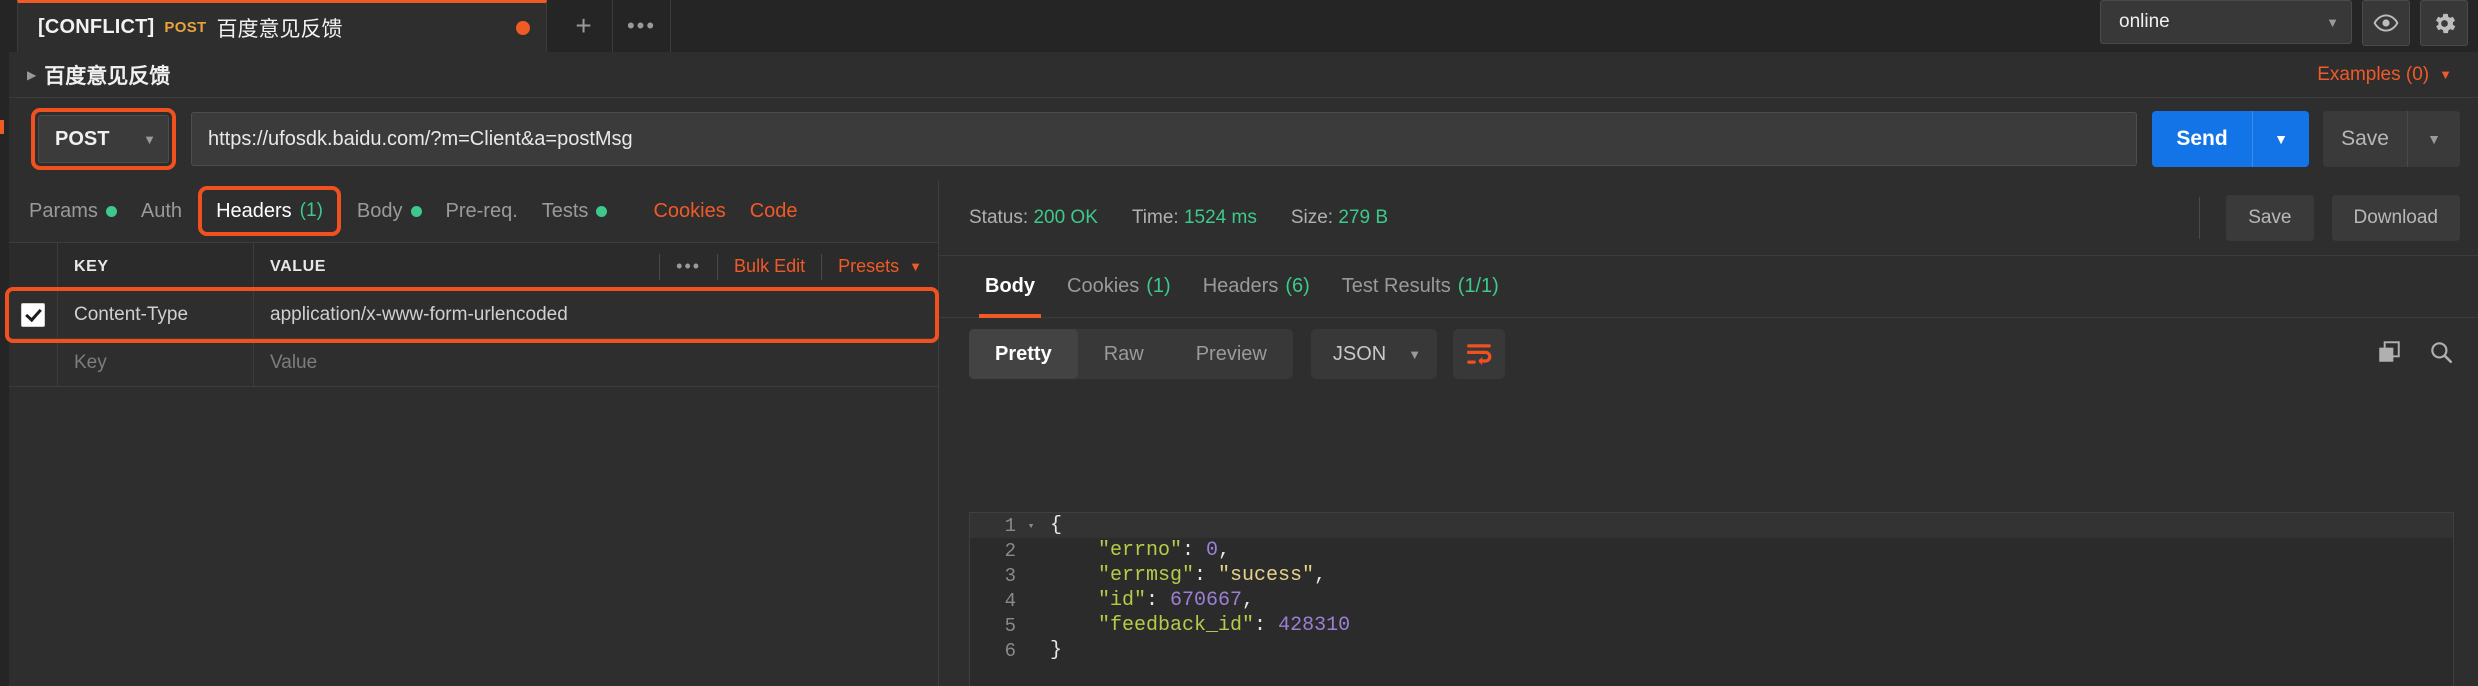 The width and height of the screenshot is (2478, 686). Describe the element at coordinates (2395, 217) in the screenshot. I see `download-response-button: Download` at that location.